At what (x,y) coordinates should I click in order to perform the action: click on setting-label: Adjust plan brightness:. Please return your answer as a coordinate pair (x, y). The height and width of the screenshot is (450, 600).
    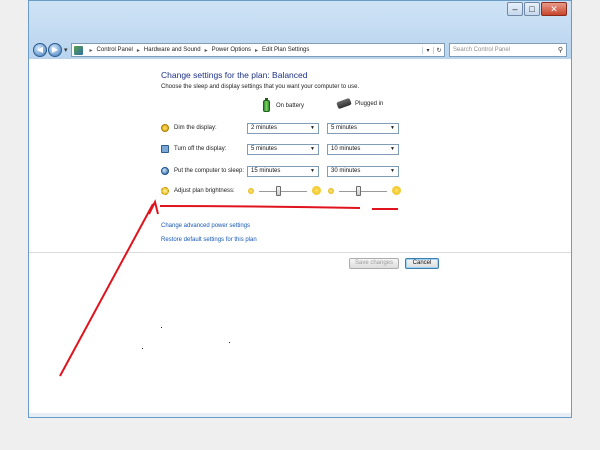
    Looking at the image, I should click on (204, 191).